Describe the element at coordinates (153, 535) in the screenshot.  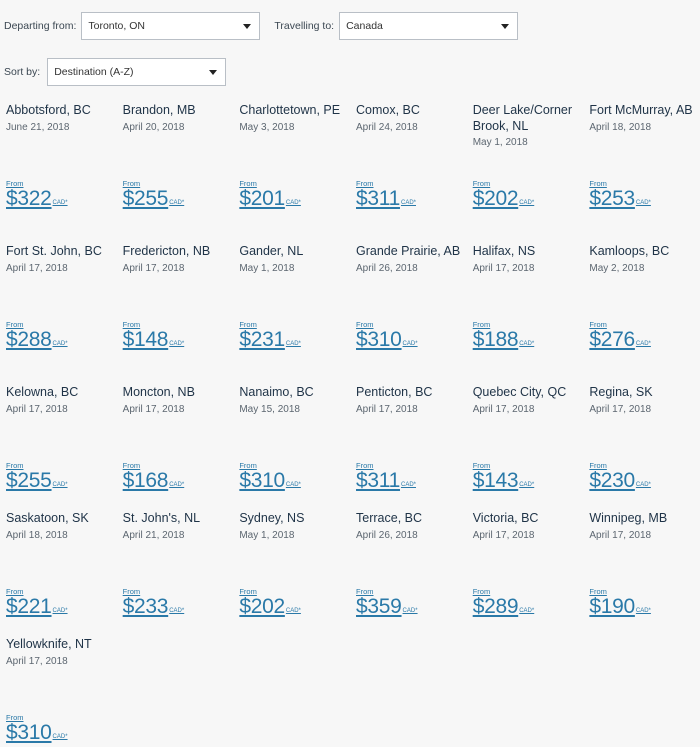
I see `departure-date: April 21, 2018` at that location.